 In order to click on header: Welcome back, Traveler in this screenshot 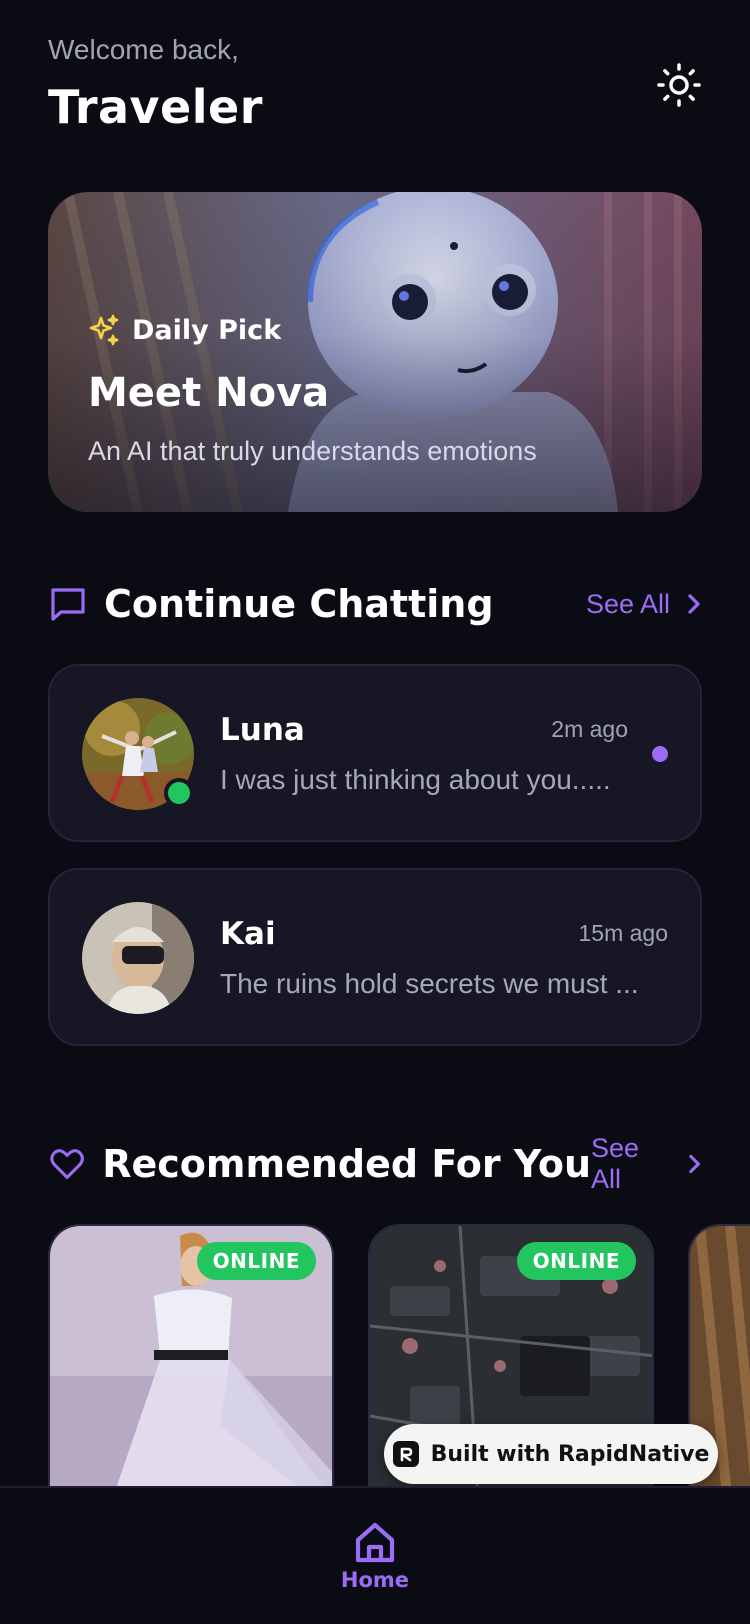, I will do `click(375, 89)`.